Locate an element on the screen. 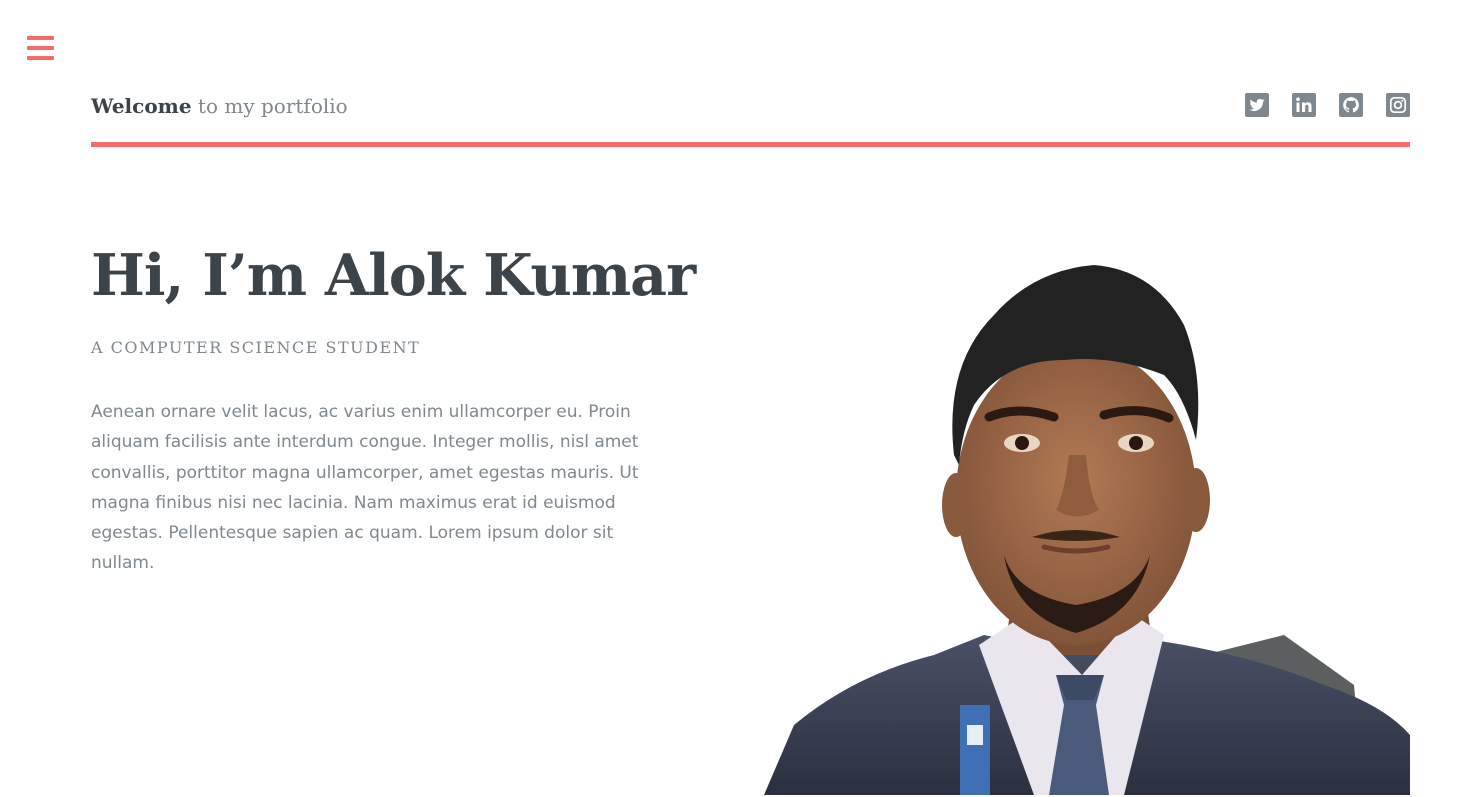 The image size is (1482, 797). logo-link: Welcome to my portfolio is located at coordinates (219, 106).